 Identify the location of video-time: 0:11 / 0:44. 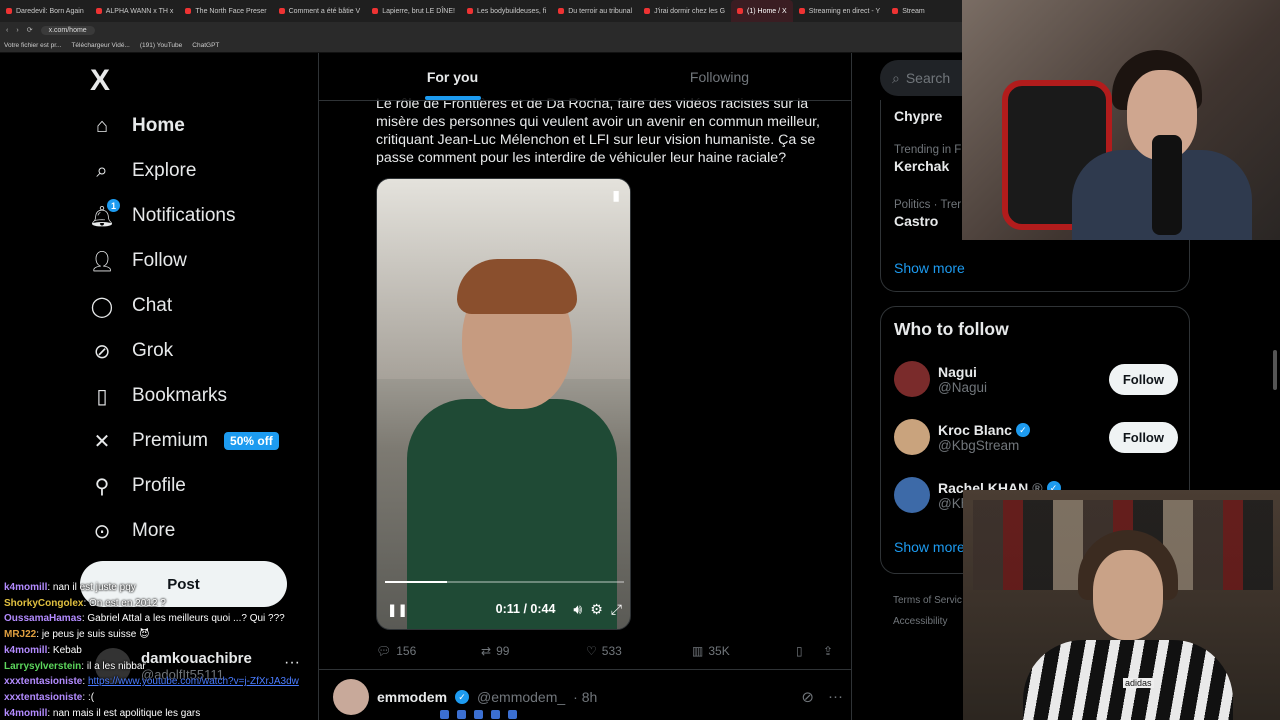
(525, 609).